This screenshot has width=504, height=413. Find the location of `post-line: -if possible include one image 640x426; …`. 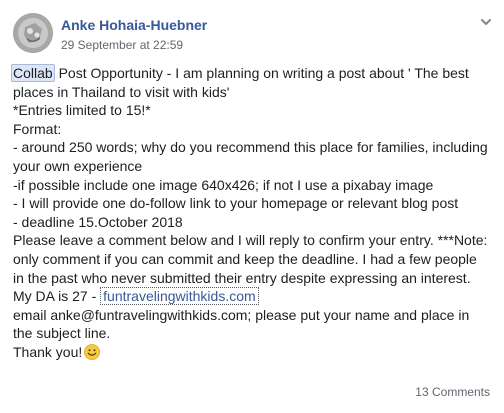

post-line: -if possible include one image 640x426; … is located at coordinates (223, 184).